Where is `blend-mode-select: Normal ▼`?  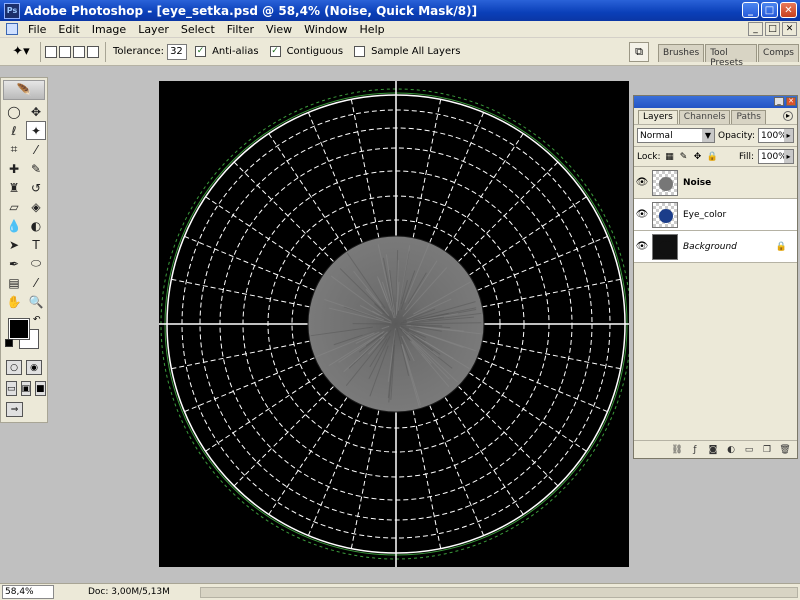
blend-mode-select: Normal ▼ is located at coordinates (676, 135).